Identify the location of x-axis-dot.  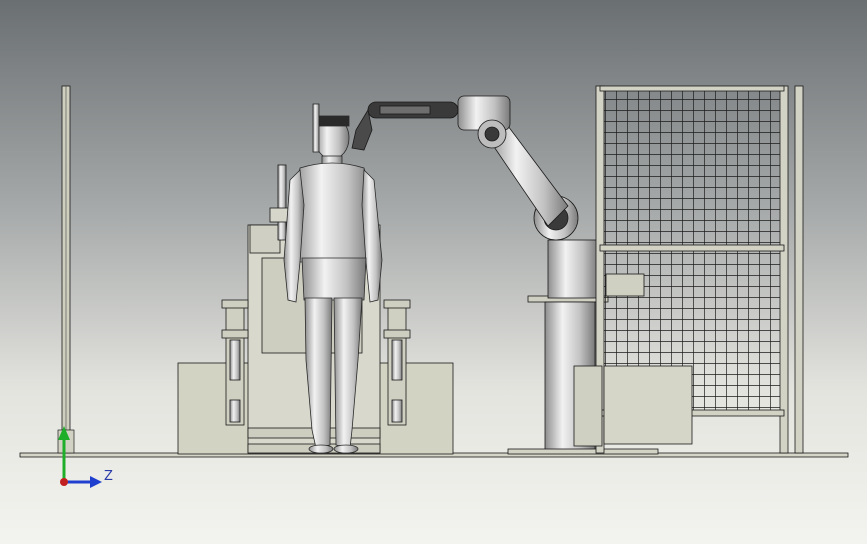
(64, 482).